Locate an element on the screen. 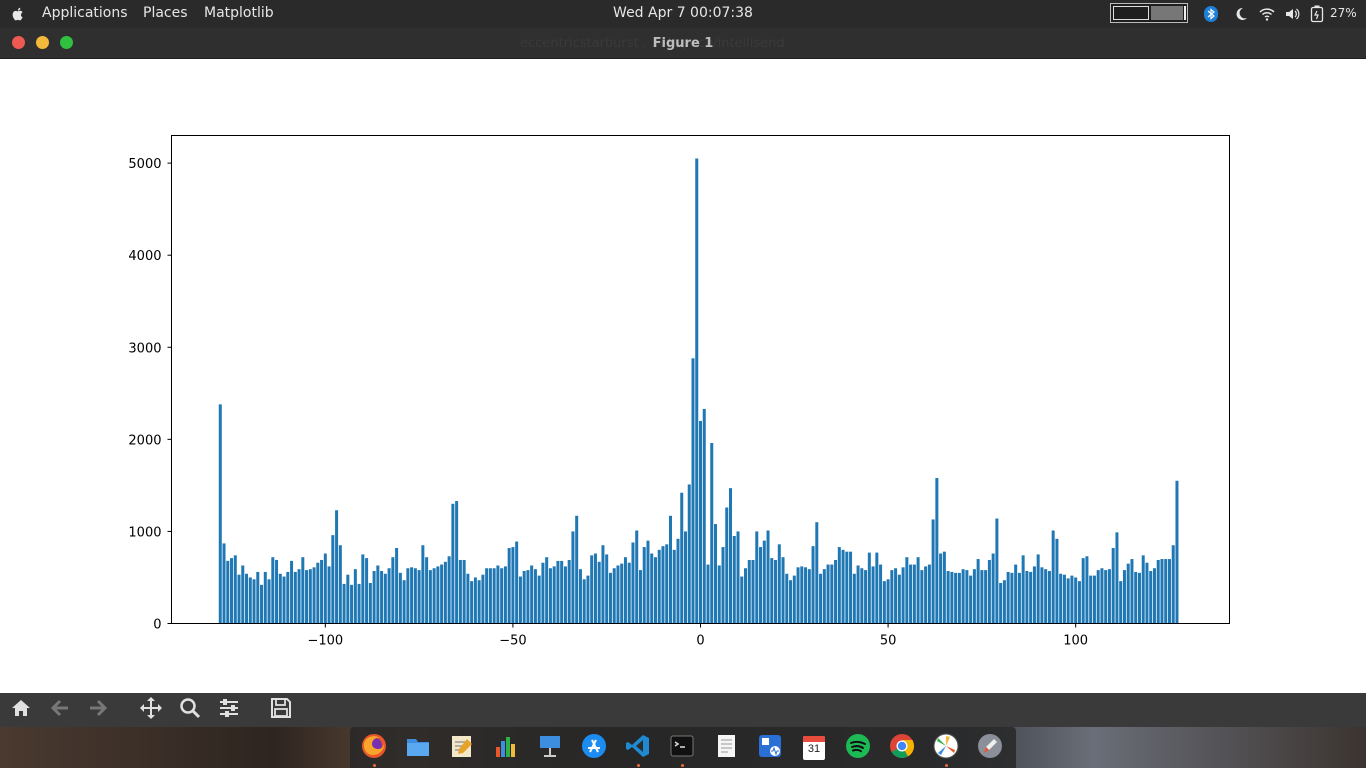 This screenshot has width=1366, height=768. dock-spotify is located at coordinates (858, 747).